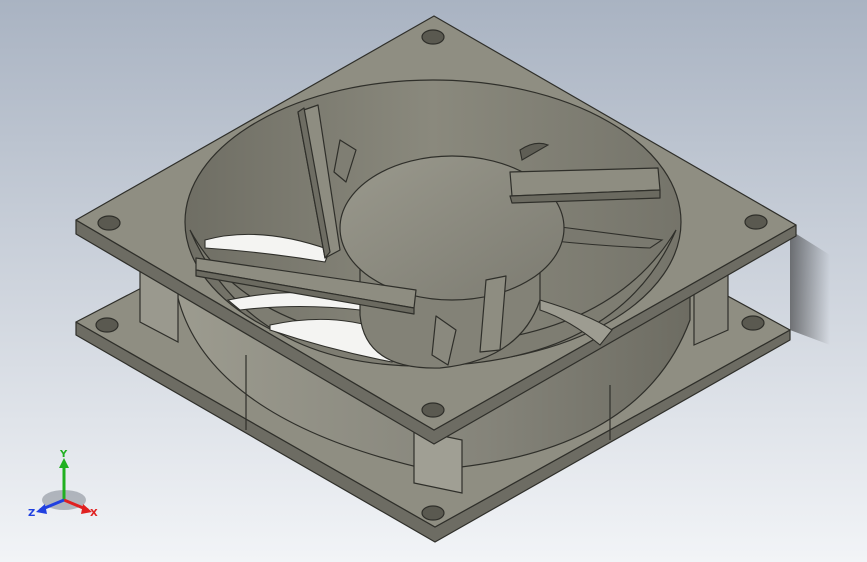 This screenshot has width=867, height=562. What do you see at coordinates (433, 410) in the screenshot?
I see `mounting-hole-bottom` at bounding box center [433, 410].